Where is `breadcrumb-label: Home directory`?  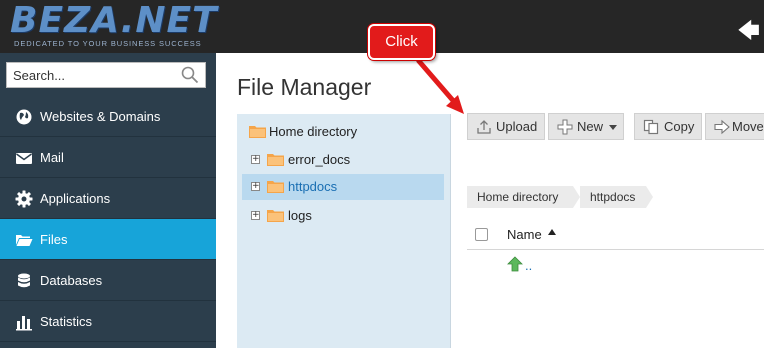 breadcrumb-label: Home directory is located at coordinates (518, 197).